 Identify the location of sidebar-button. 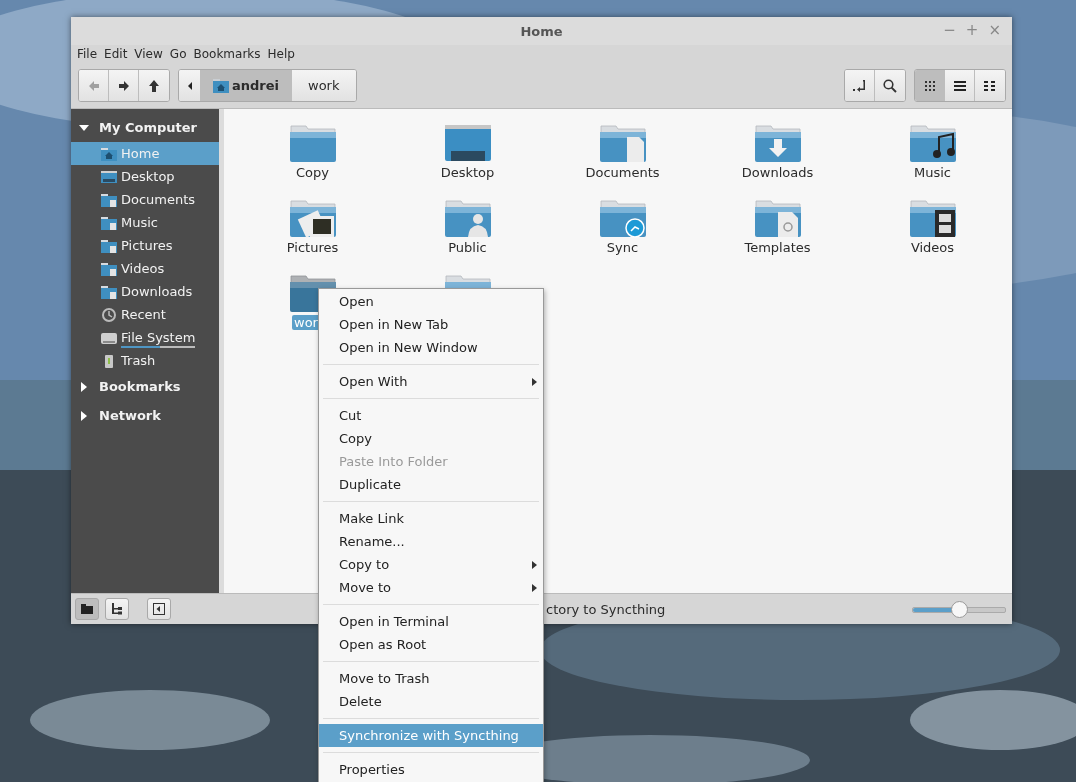
(159, 609).